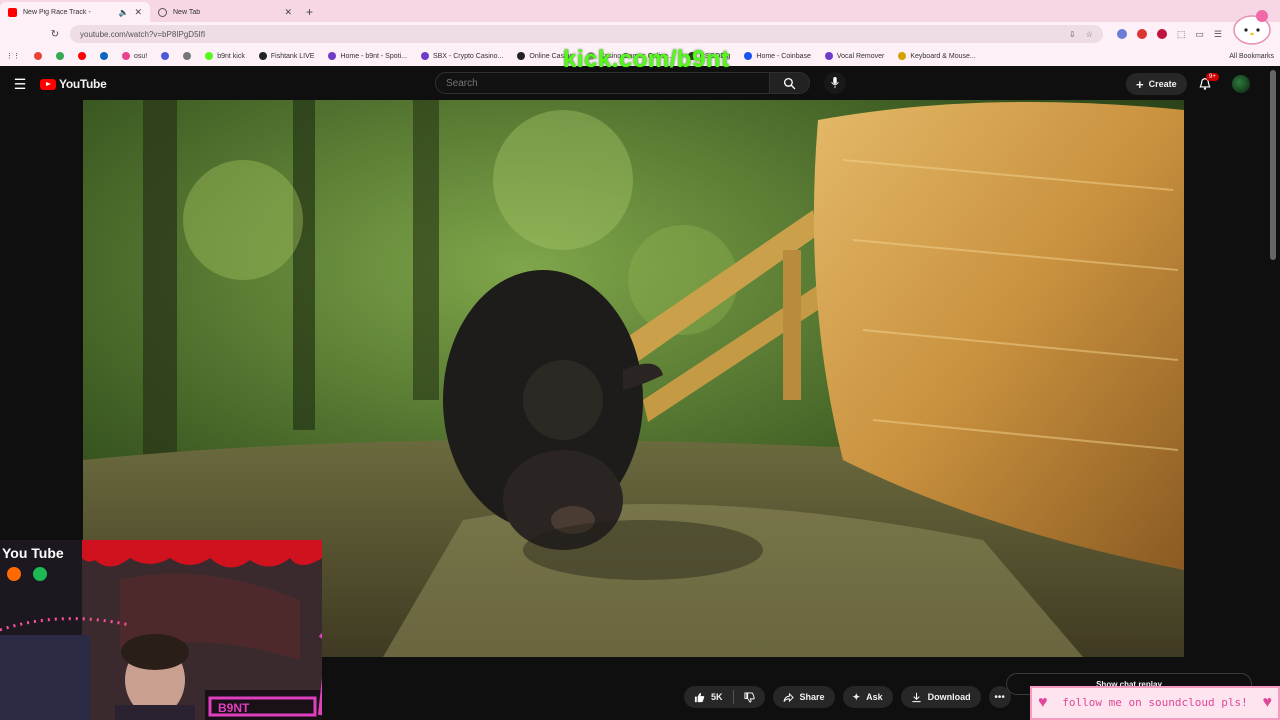  I want to click on hello-kitty-decoration, so click(1252, 27).